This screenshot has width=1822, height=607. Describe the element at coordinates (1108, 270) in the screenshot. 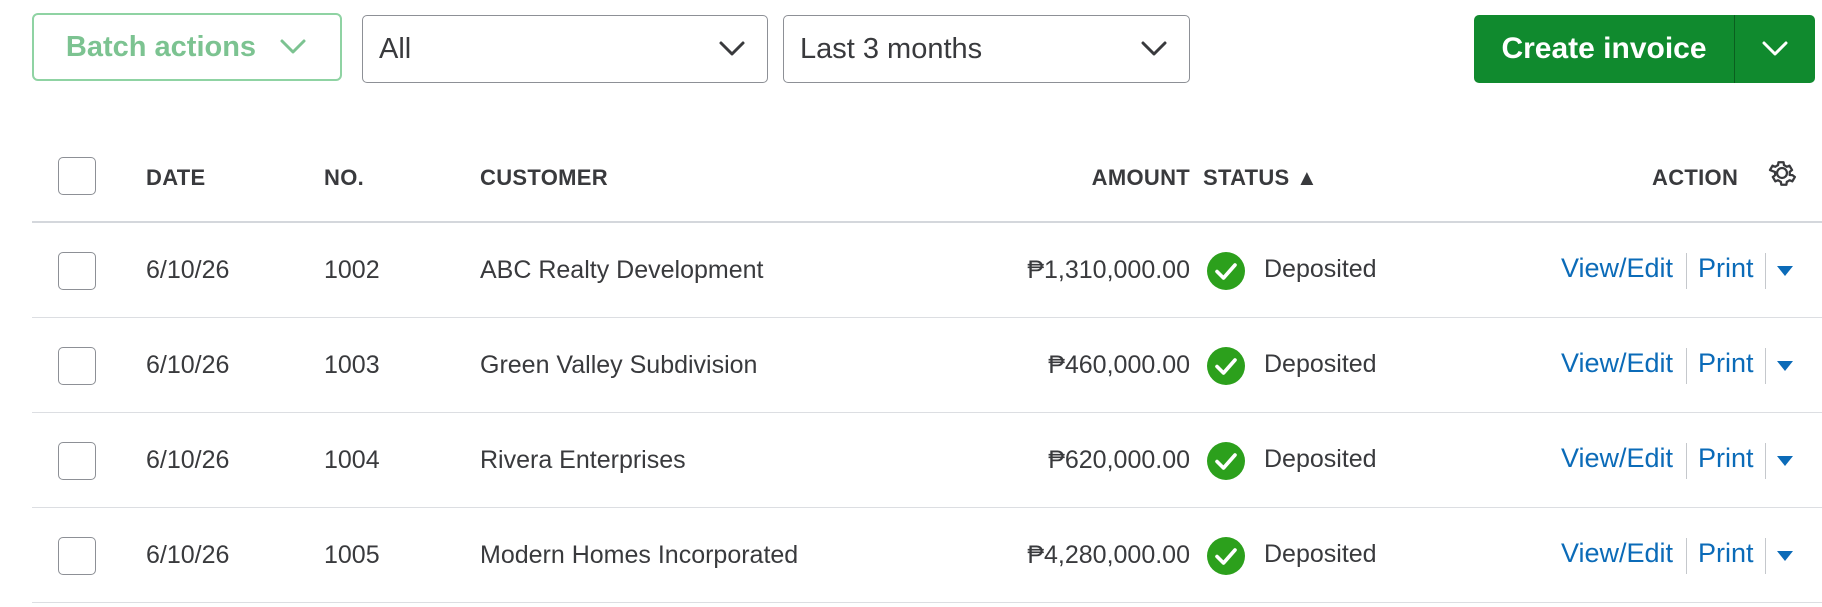

I see `cell-amount: ₱1,310,000.00` at that location.